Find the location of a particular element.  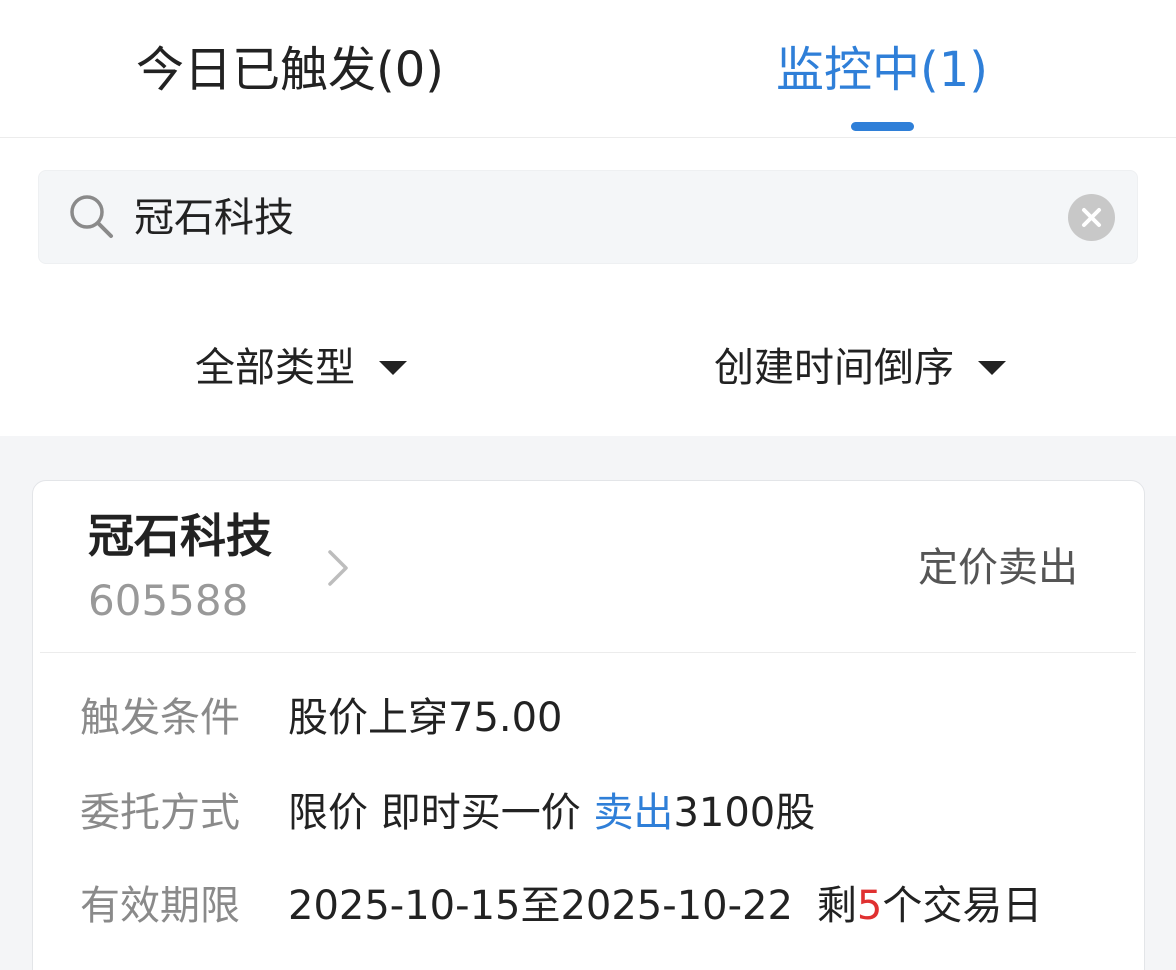

chevron-right-icon is located at coordinates (338, 568).